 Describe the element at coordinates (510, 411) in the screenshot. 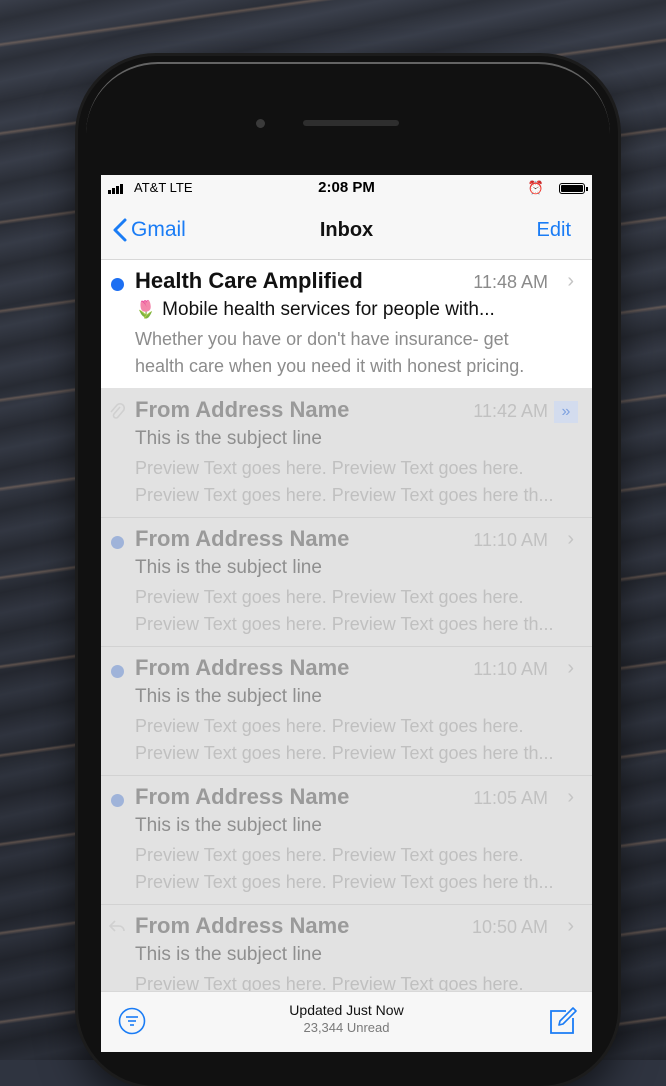

I see `mail-time: 11:42 AM` at that location.